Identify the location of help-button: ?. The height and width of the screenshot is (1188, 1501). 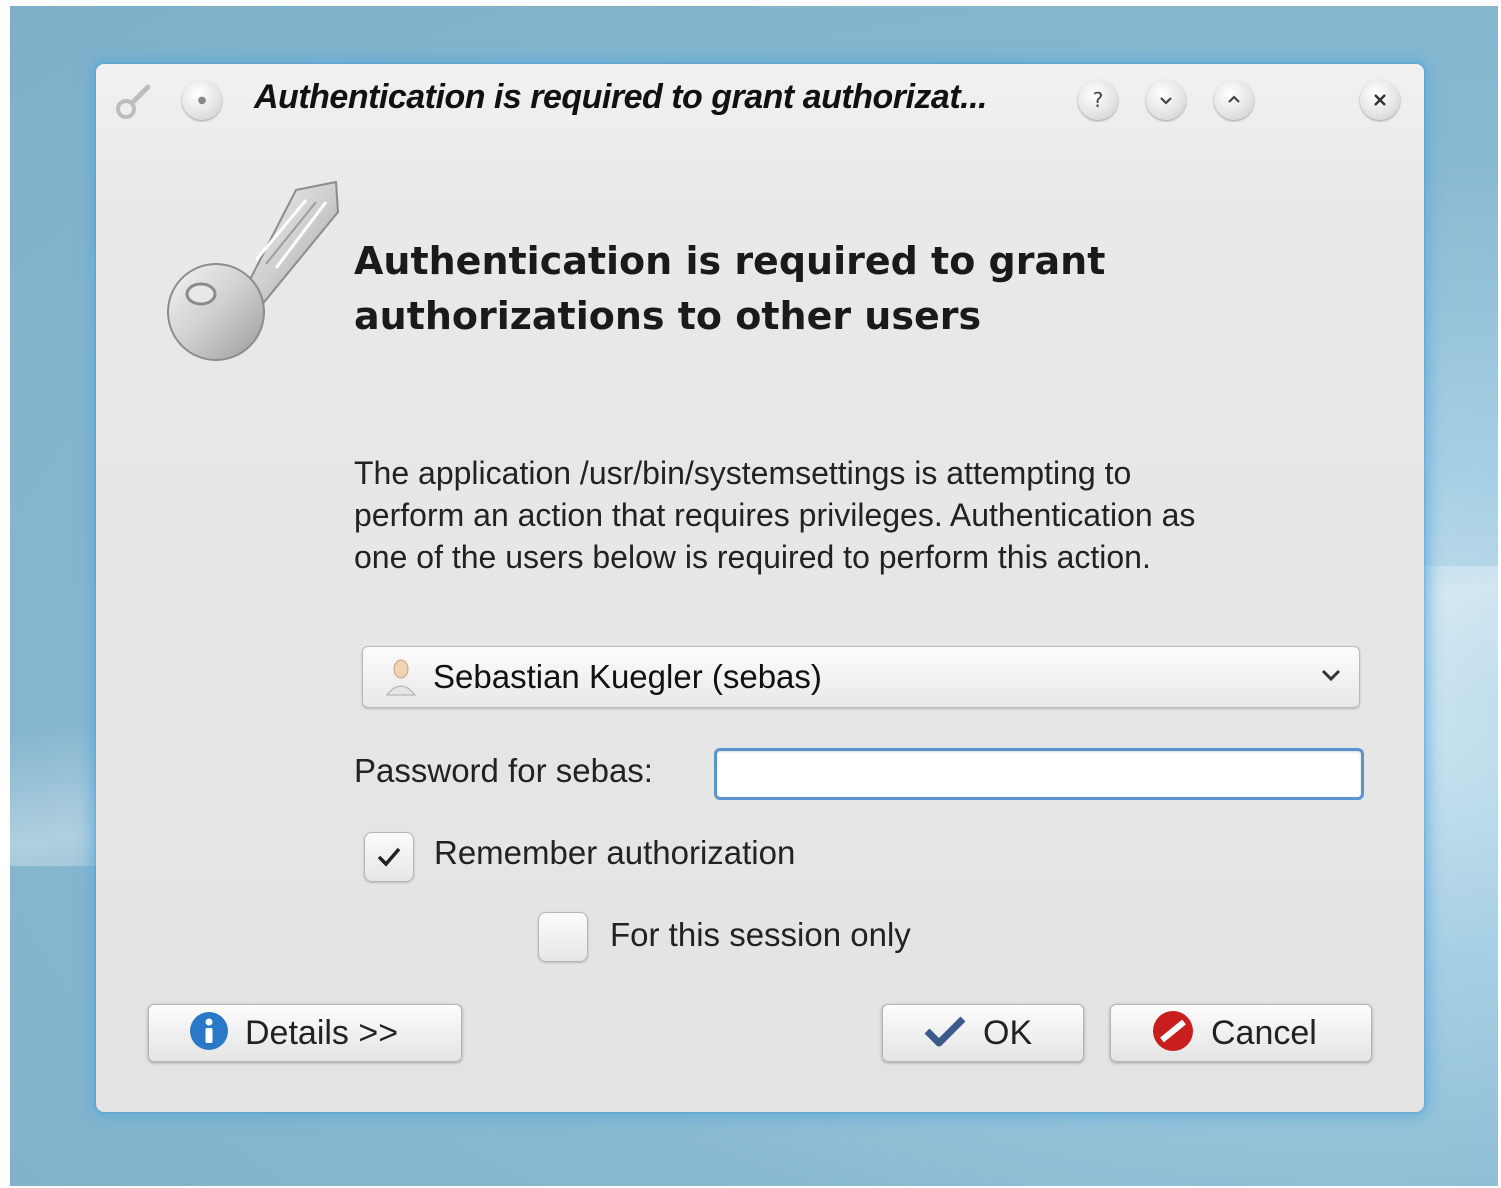
(1098, 100).